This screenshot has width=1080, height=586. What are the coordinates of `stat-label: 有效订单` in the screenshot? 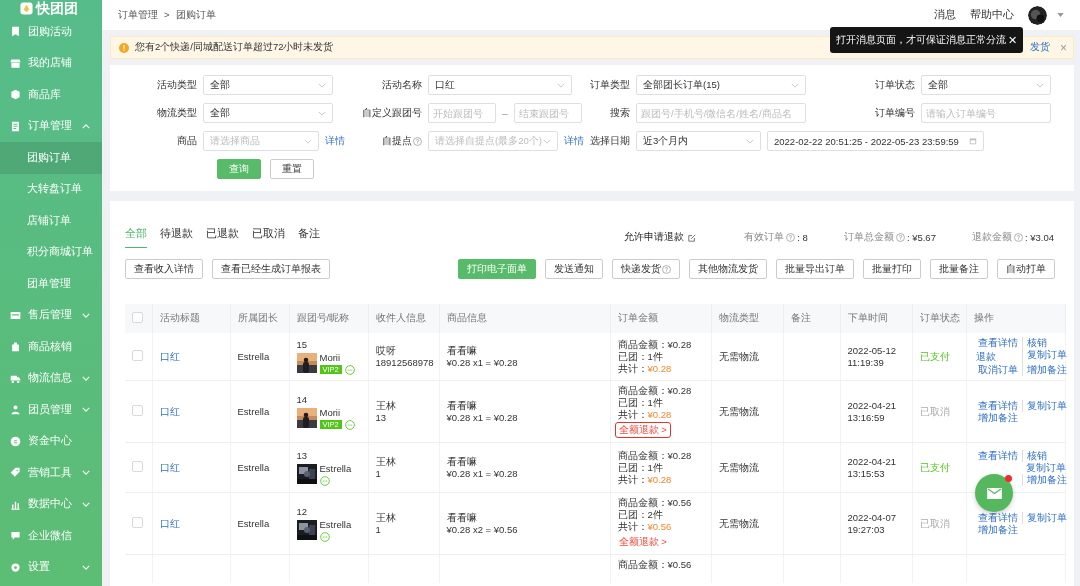 It's located at (764, 237).